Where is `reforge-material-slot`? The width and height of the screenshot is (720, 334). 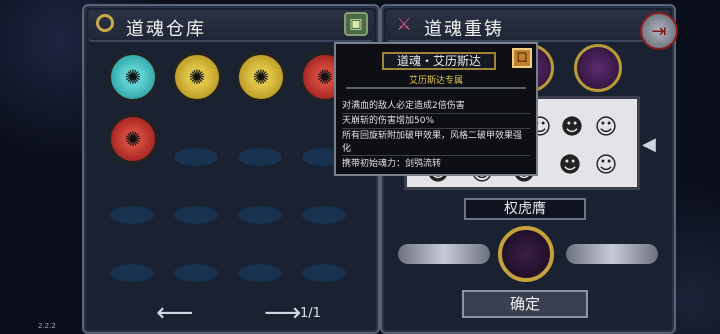 reforge-material-slot is located at coordinates (598, 68).